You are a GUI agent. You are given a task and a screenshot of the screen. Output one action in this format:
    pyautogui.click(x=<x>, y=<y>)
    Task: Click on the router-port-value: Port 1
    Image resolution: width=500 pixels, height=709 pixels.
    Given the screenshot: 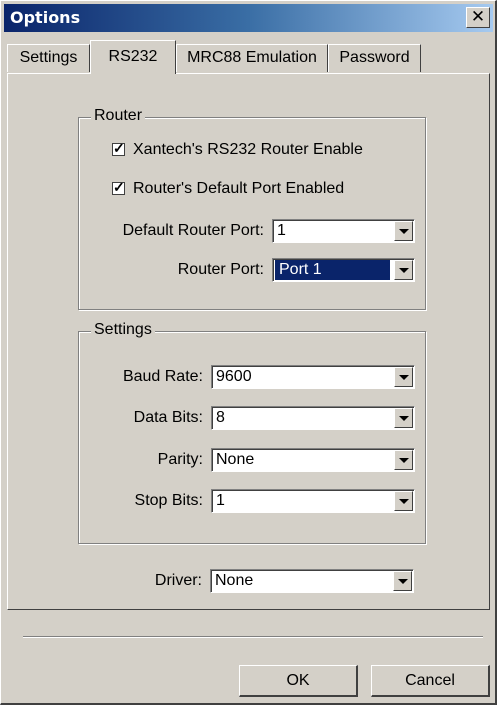 What is the action you would take?
    pyautogui.click(x=332, y=270)
    